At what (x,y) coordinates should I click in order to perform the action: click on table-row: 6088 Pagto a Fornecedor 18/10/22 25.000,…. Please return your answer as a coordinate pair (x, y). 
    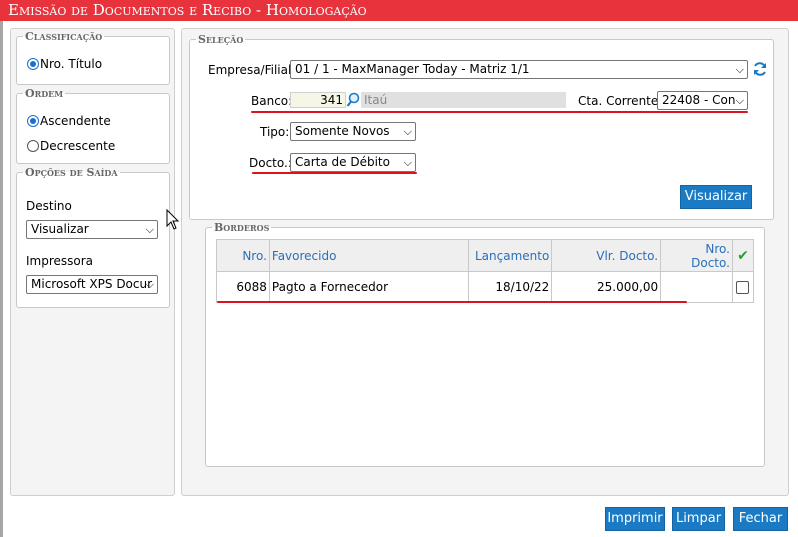
    Looking at the image, I should click on (485, 287).